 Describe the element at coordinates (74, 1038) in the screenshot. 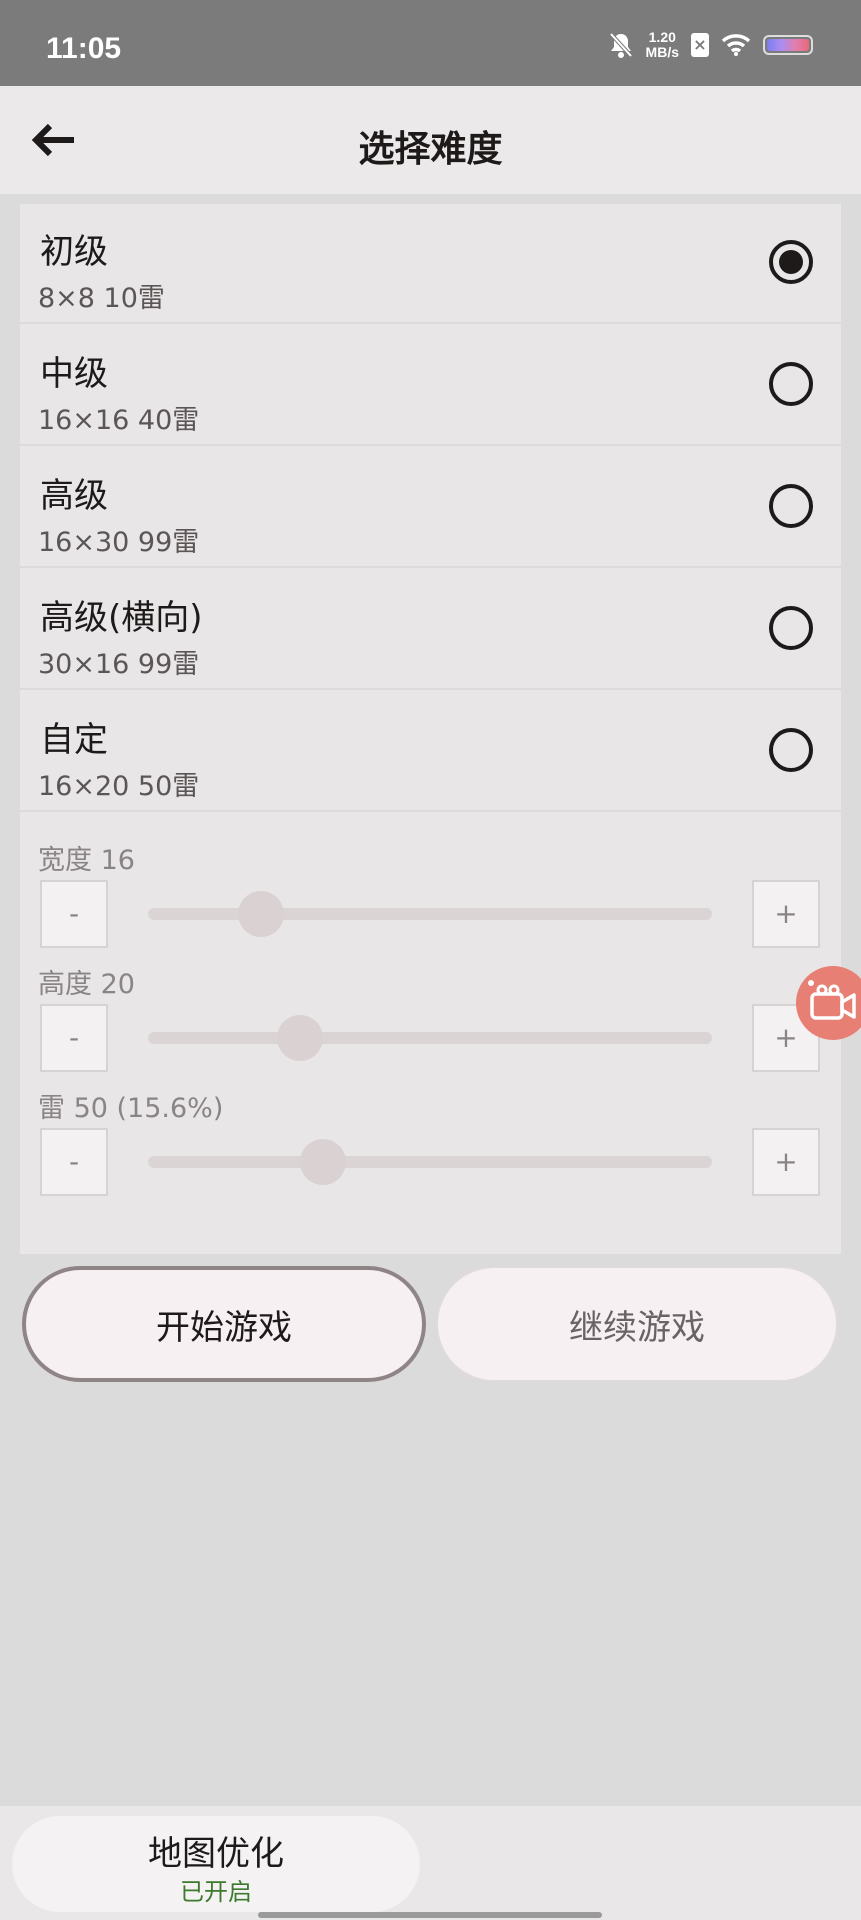

I see `height-minus-button: -` at that location.